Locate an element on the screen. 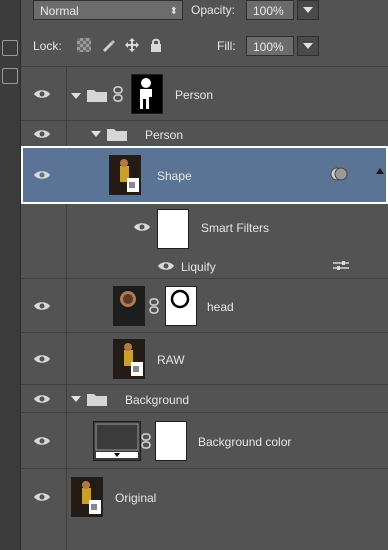 The height and width of the screenshot is (550, 388). person-silhouette-icon is located at coordinates (146, 93).